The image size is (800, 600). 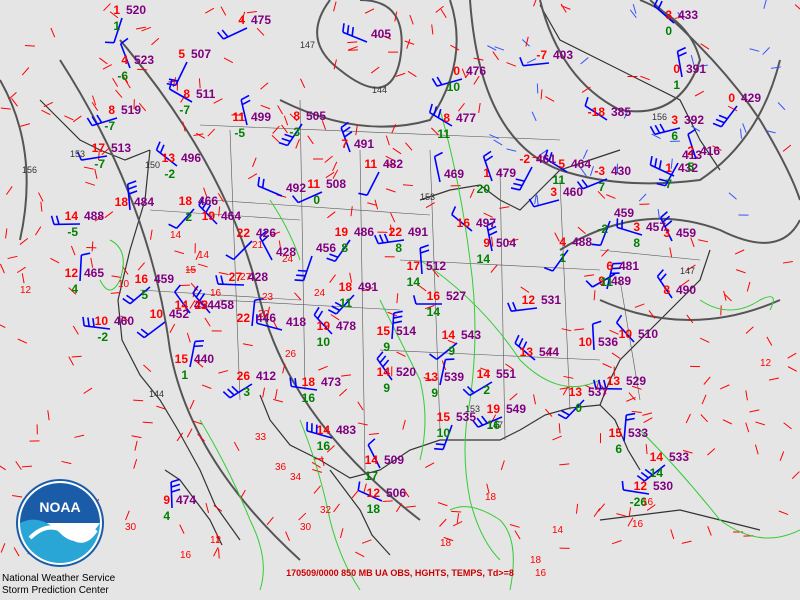 What do you see at coordinates (575, 250) in the screenshot?
I see `station-plot: 4 488 1` at bounding box center [575, 250].